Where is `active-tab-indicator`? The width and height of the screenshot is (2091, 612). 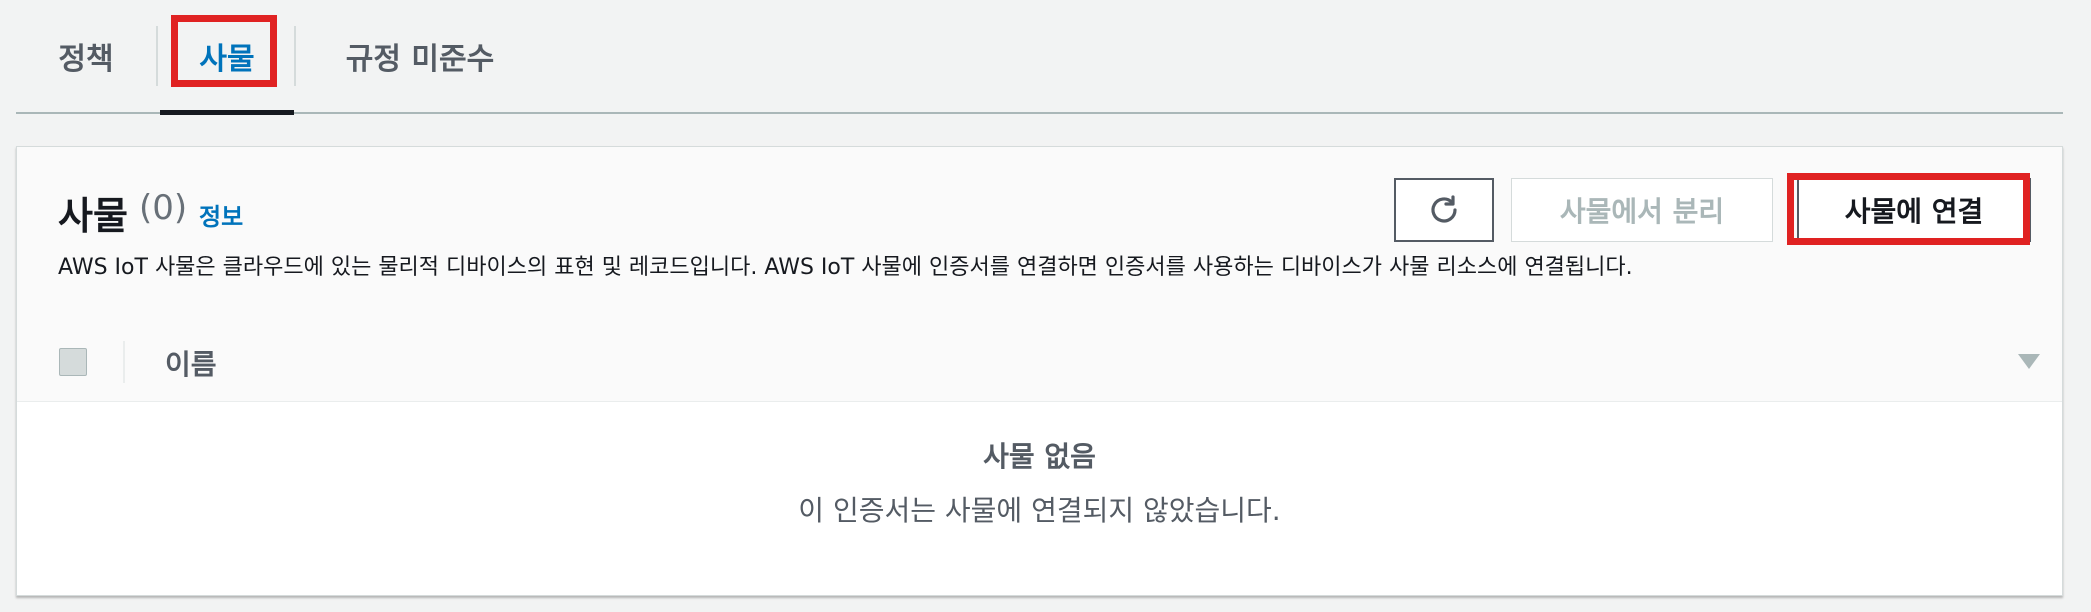 active-tab-indicator is located at coordinates (227, 112).